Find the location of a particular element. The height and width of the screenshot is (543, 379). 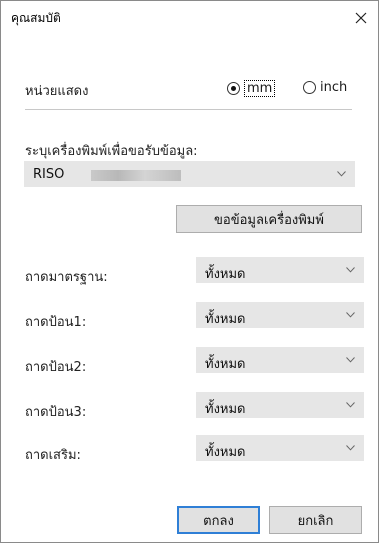

printer-select-value: RISO is located at coordinates (49, 174).